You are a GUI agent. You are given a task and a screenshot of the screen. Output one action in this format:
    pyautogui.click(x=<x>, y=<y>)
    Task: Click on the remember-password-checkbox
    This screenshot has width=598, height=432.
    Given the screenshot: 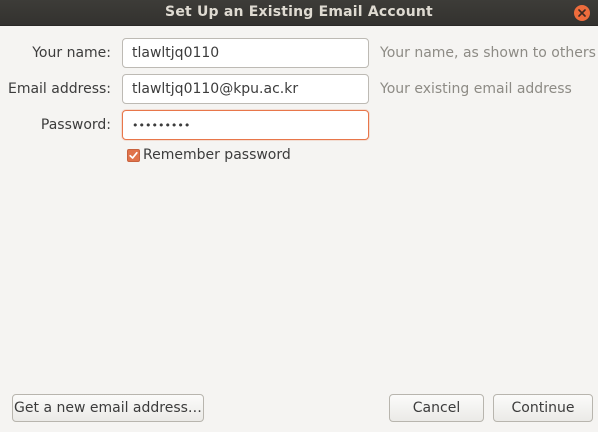 What is the action you would take?
    pyautogui.click(x=133, y=155)
    